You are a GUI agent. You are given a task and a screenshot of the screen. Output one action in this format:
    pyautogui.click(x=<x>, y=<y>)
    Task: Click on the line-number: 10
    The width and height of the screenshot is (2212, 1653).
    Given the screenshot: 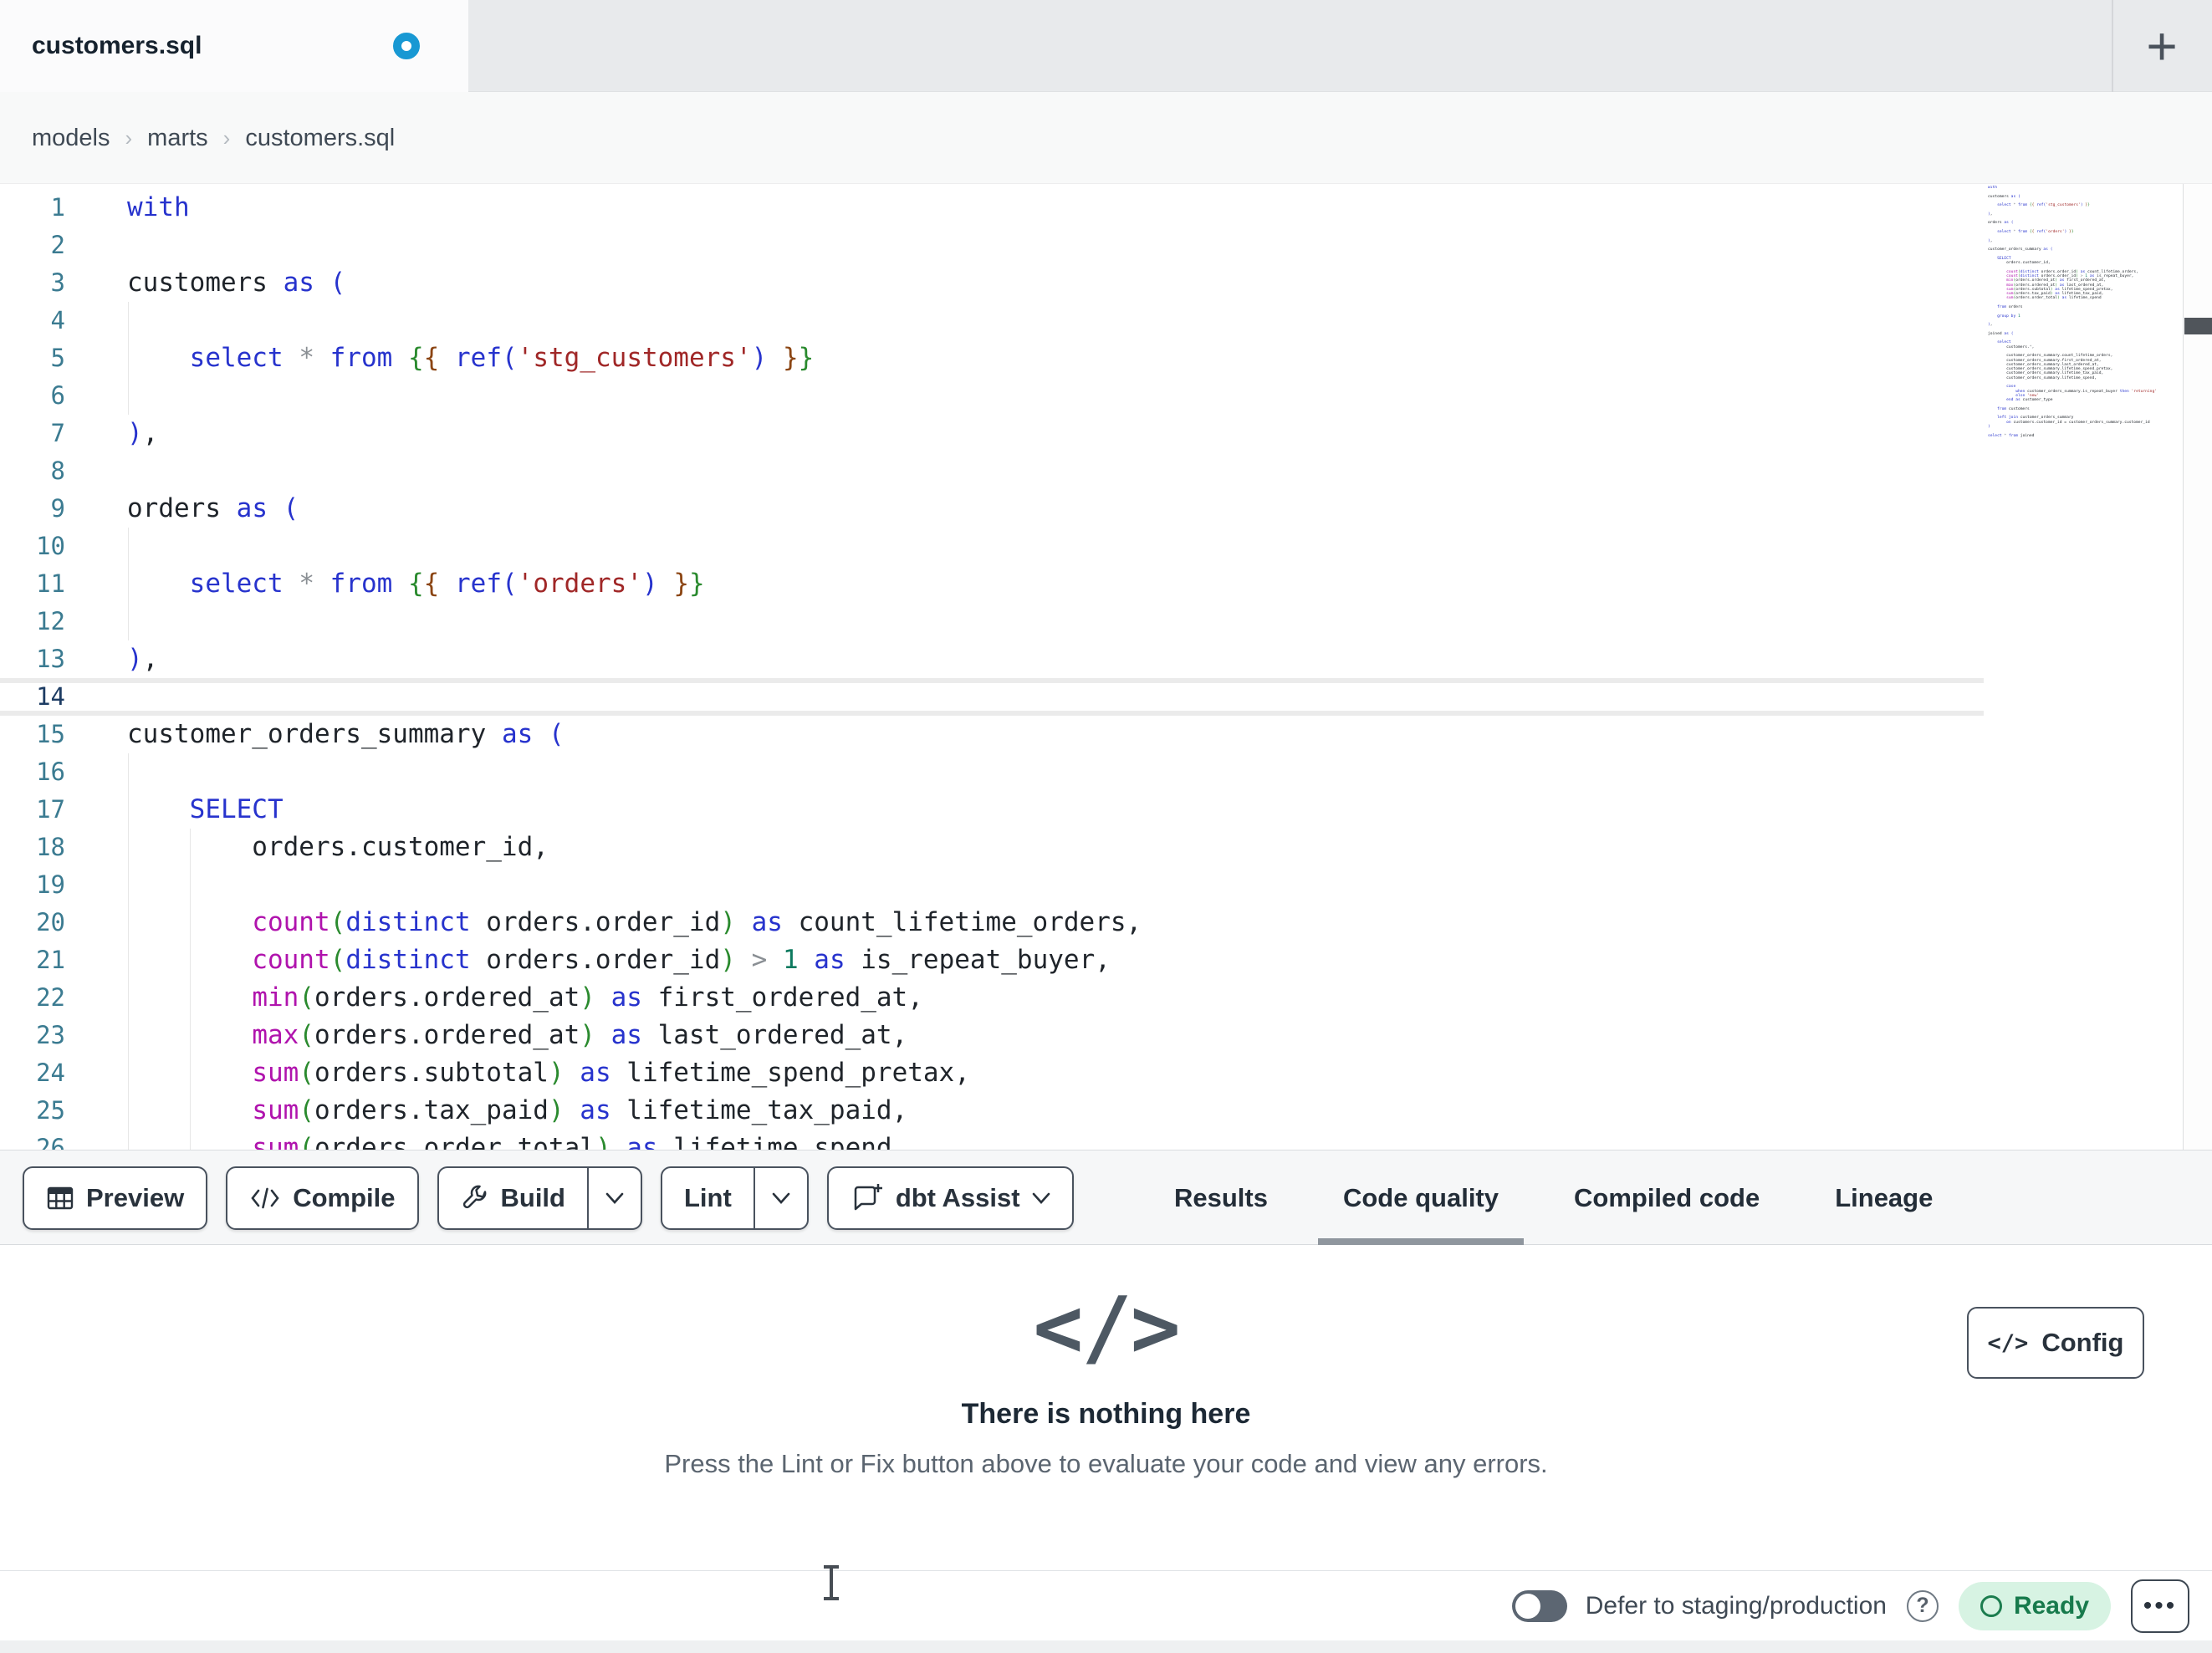 What is the action you would take?
    pyautogui.click(x=50, y=546)
    